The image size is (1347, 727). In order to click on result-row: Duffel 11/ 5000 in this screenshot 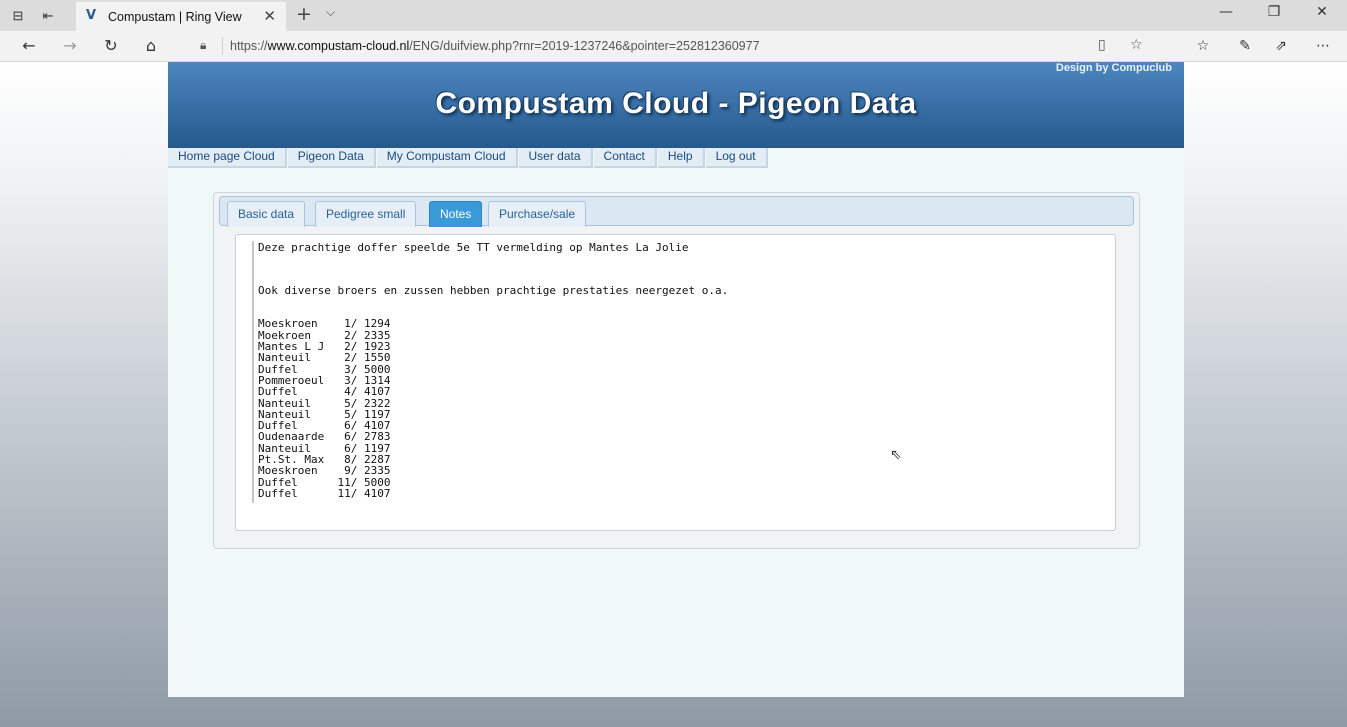, I will do `click(493, 482)`.